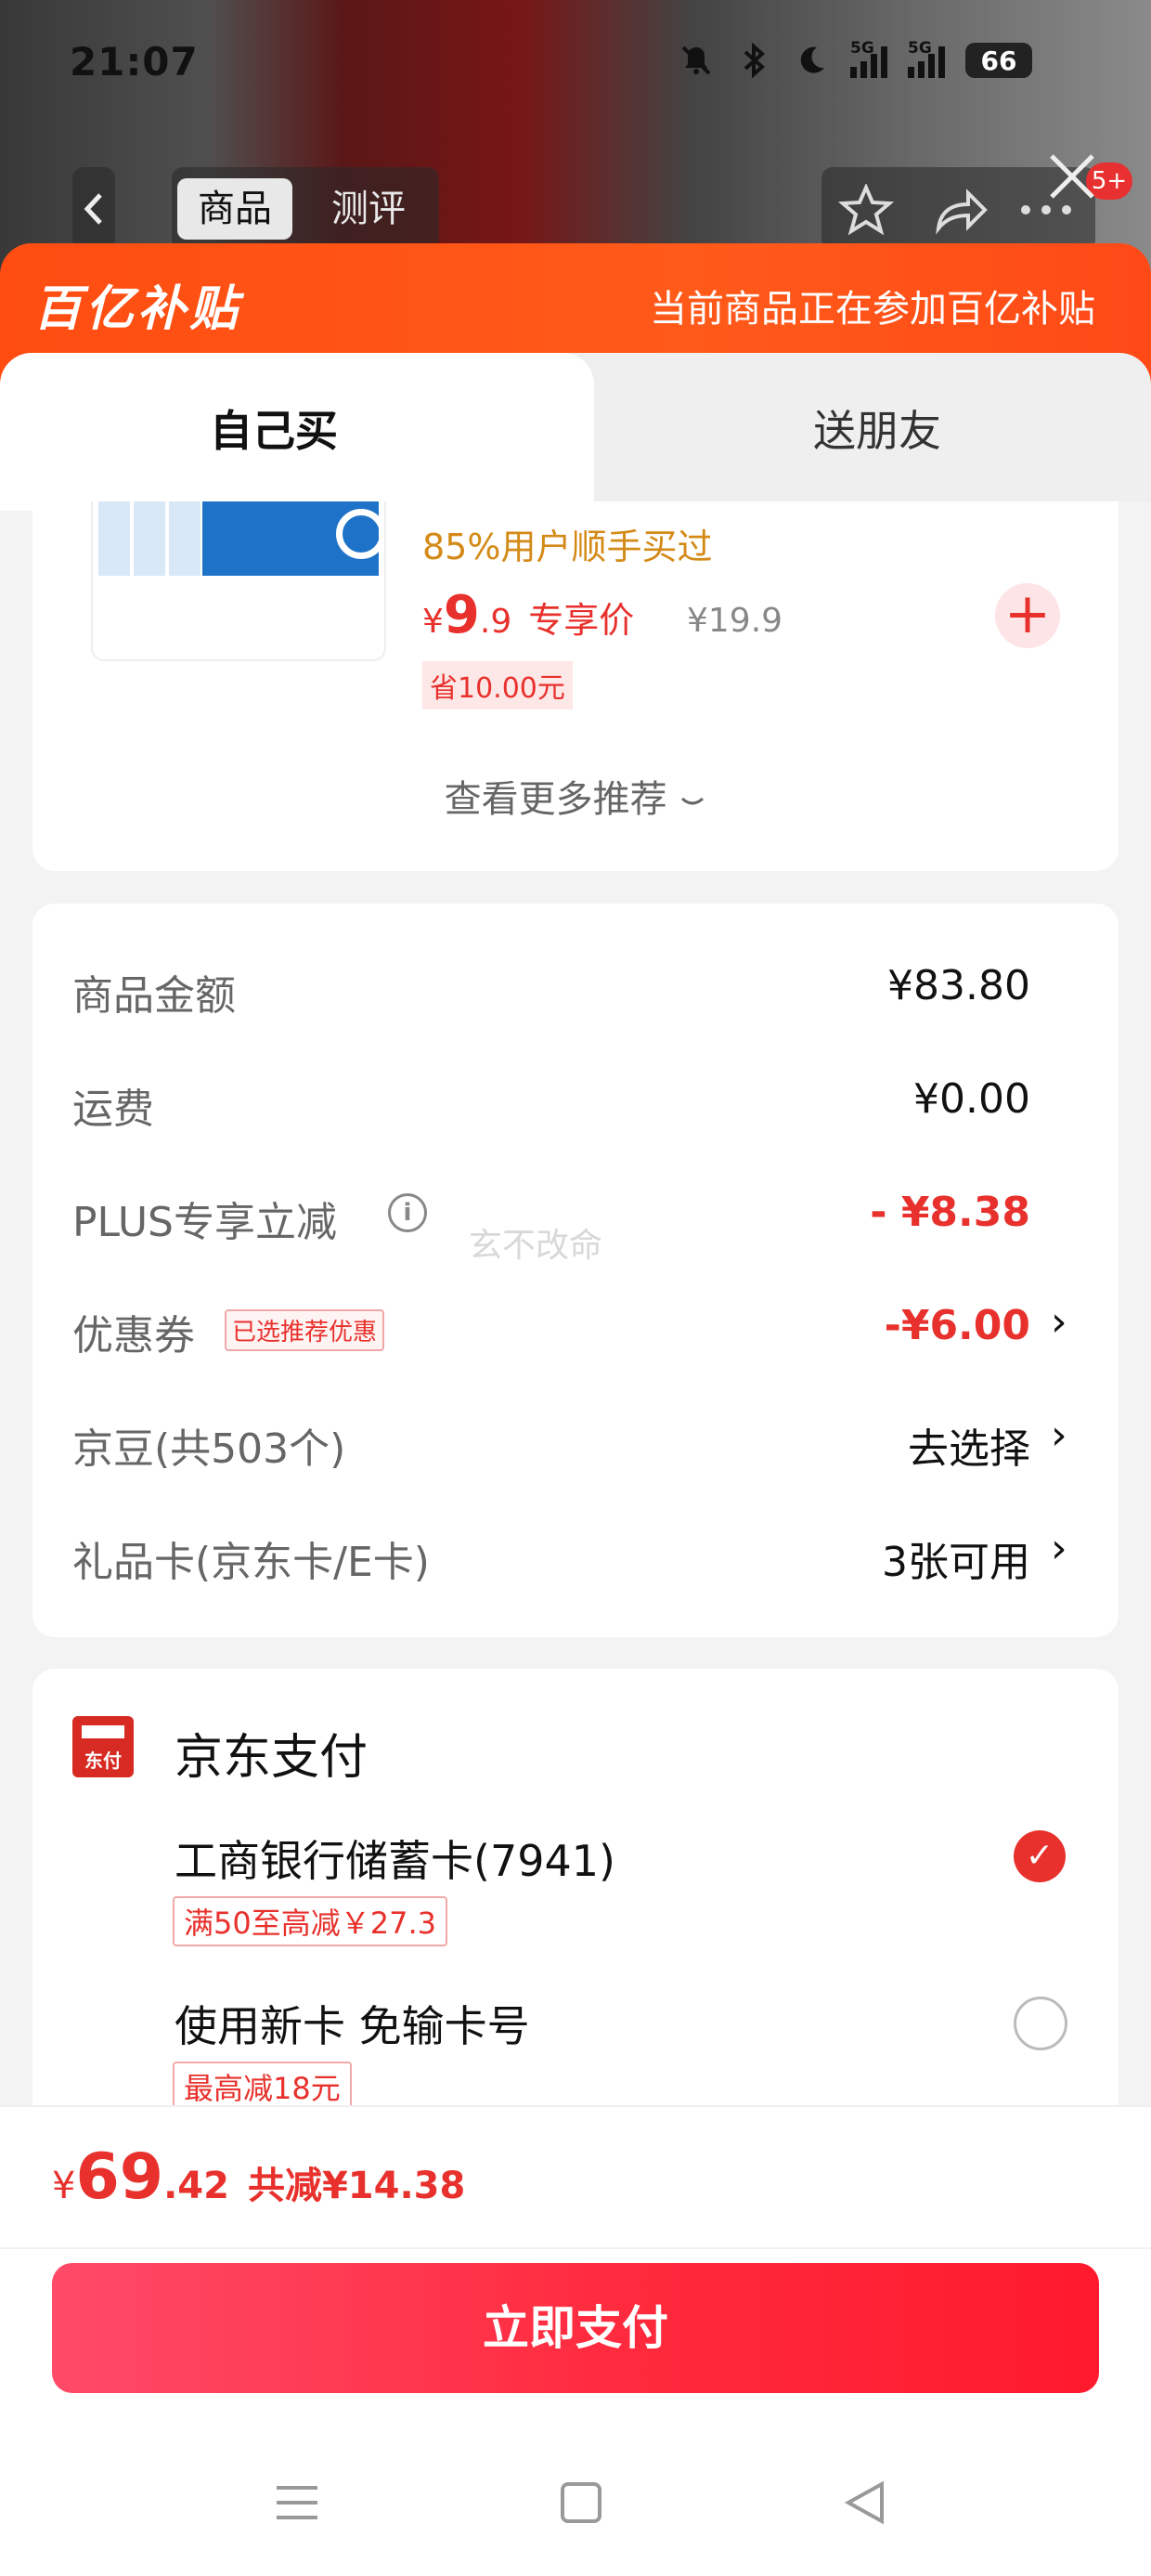  I want to click on divider, so click(575, 2248).